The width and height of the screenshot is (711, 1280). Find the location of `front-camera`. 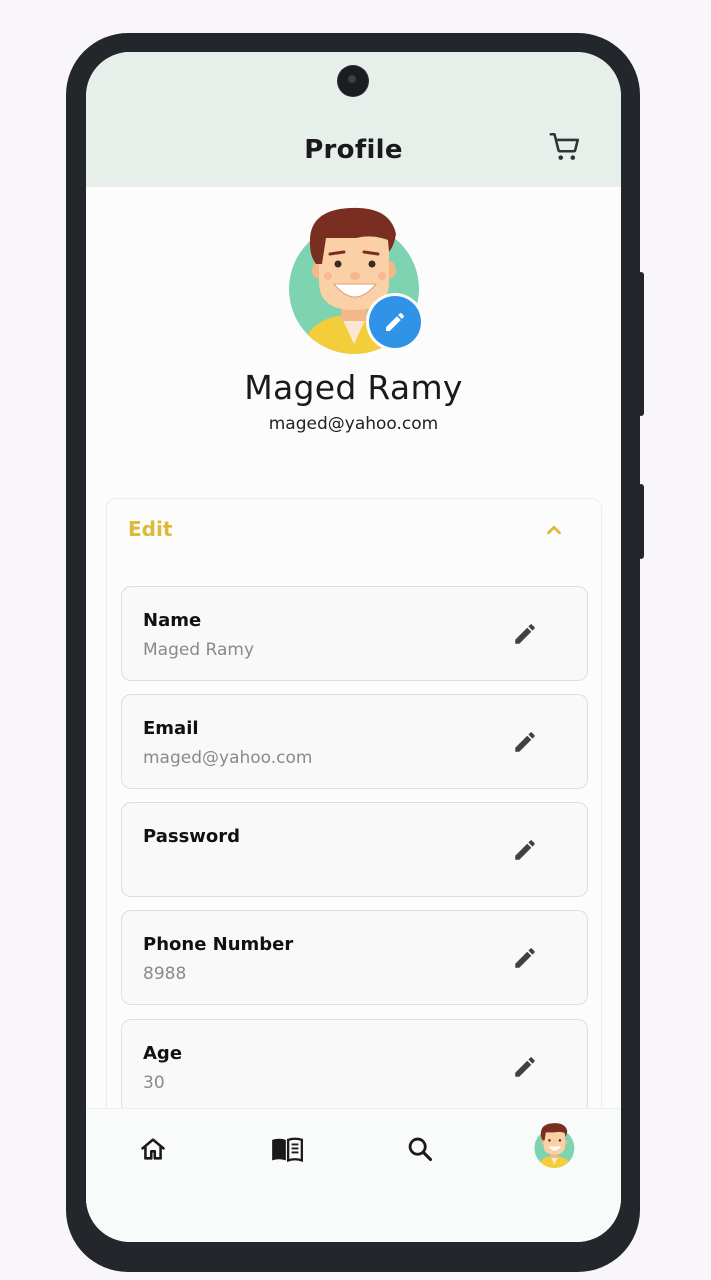

front-camera is located at coordinates (353, 81).